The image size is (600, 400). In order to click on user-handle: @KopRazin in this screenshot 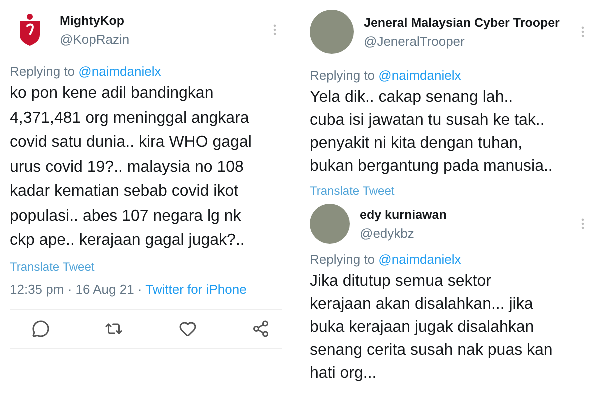, I will do `click(95, 39)`.